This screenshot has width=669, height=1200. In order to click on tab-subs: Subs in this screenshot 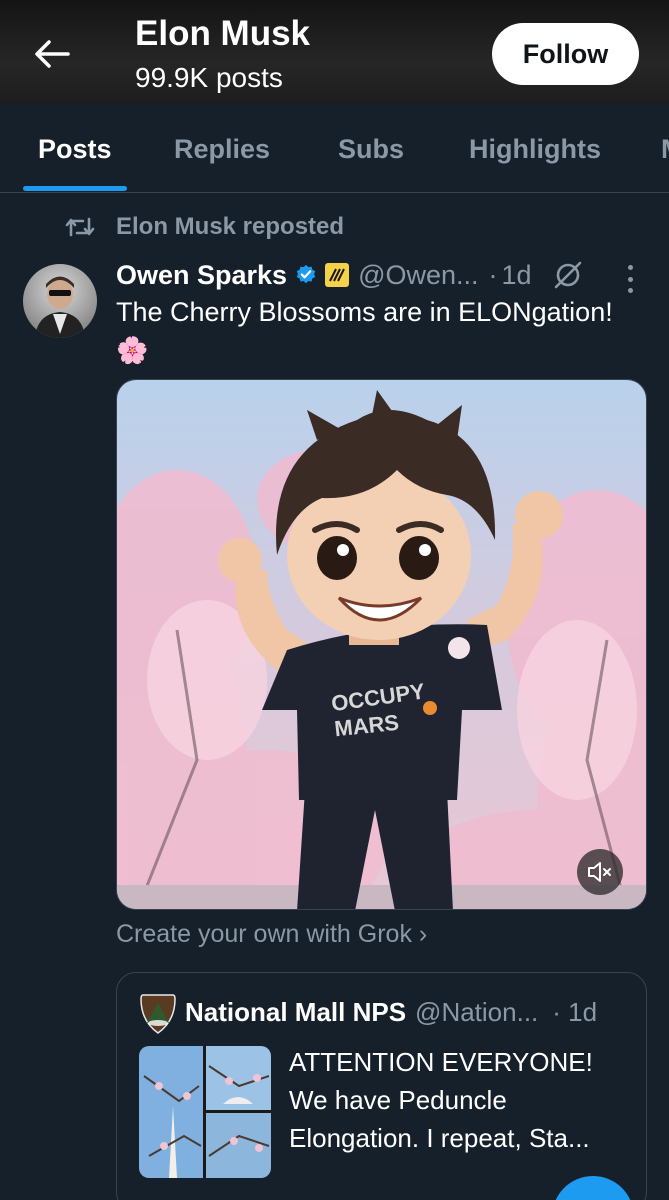, I will do `click(371, 149)`.